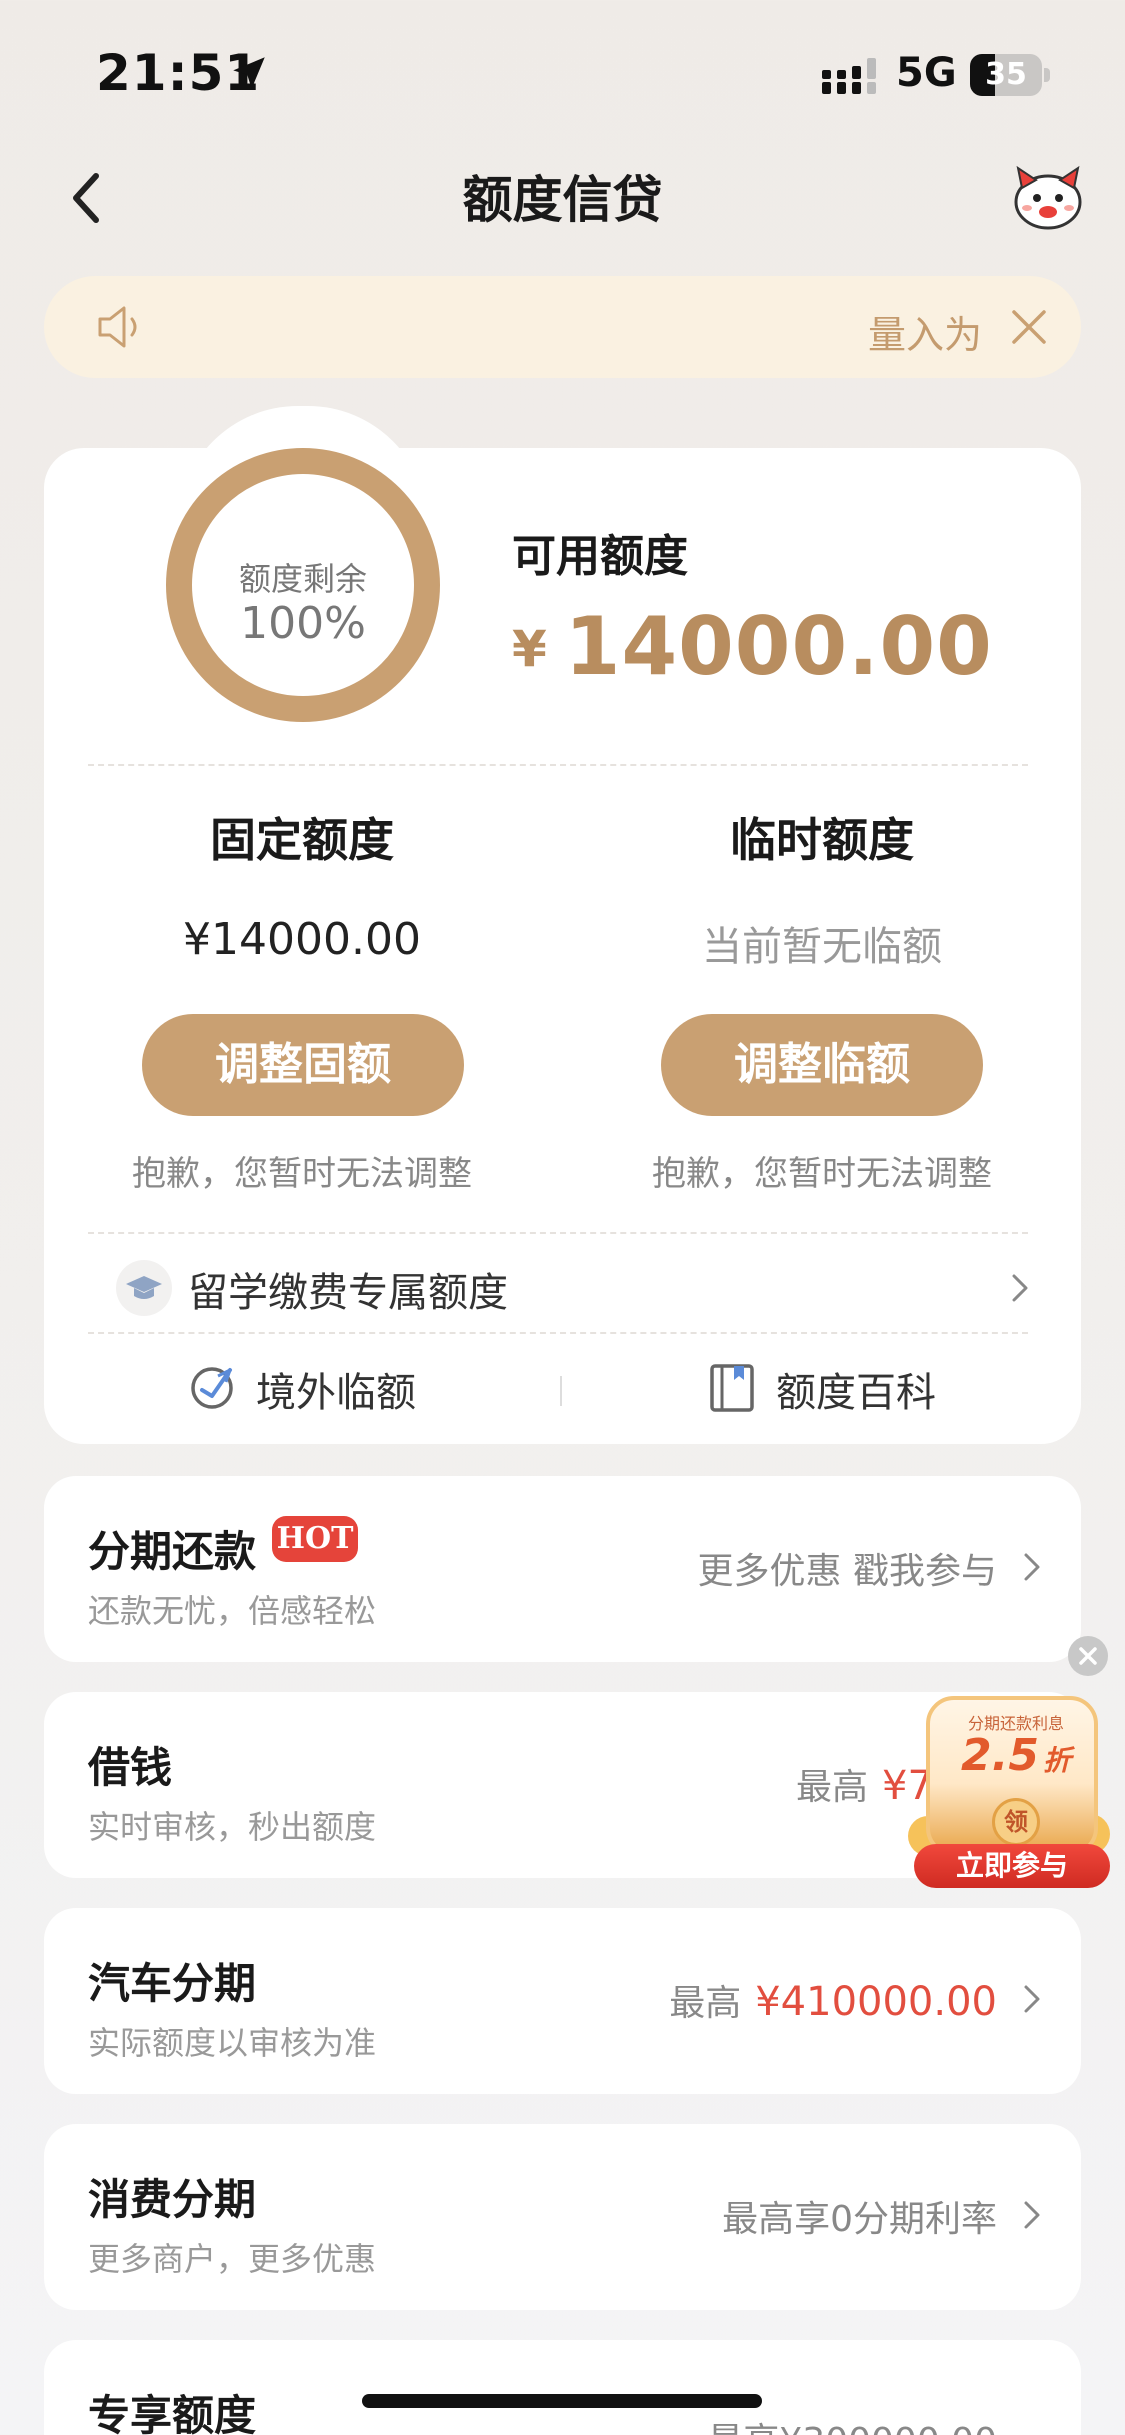  I want to click on fixed-credit-title: 固定额度, so click(302, 840).